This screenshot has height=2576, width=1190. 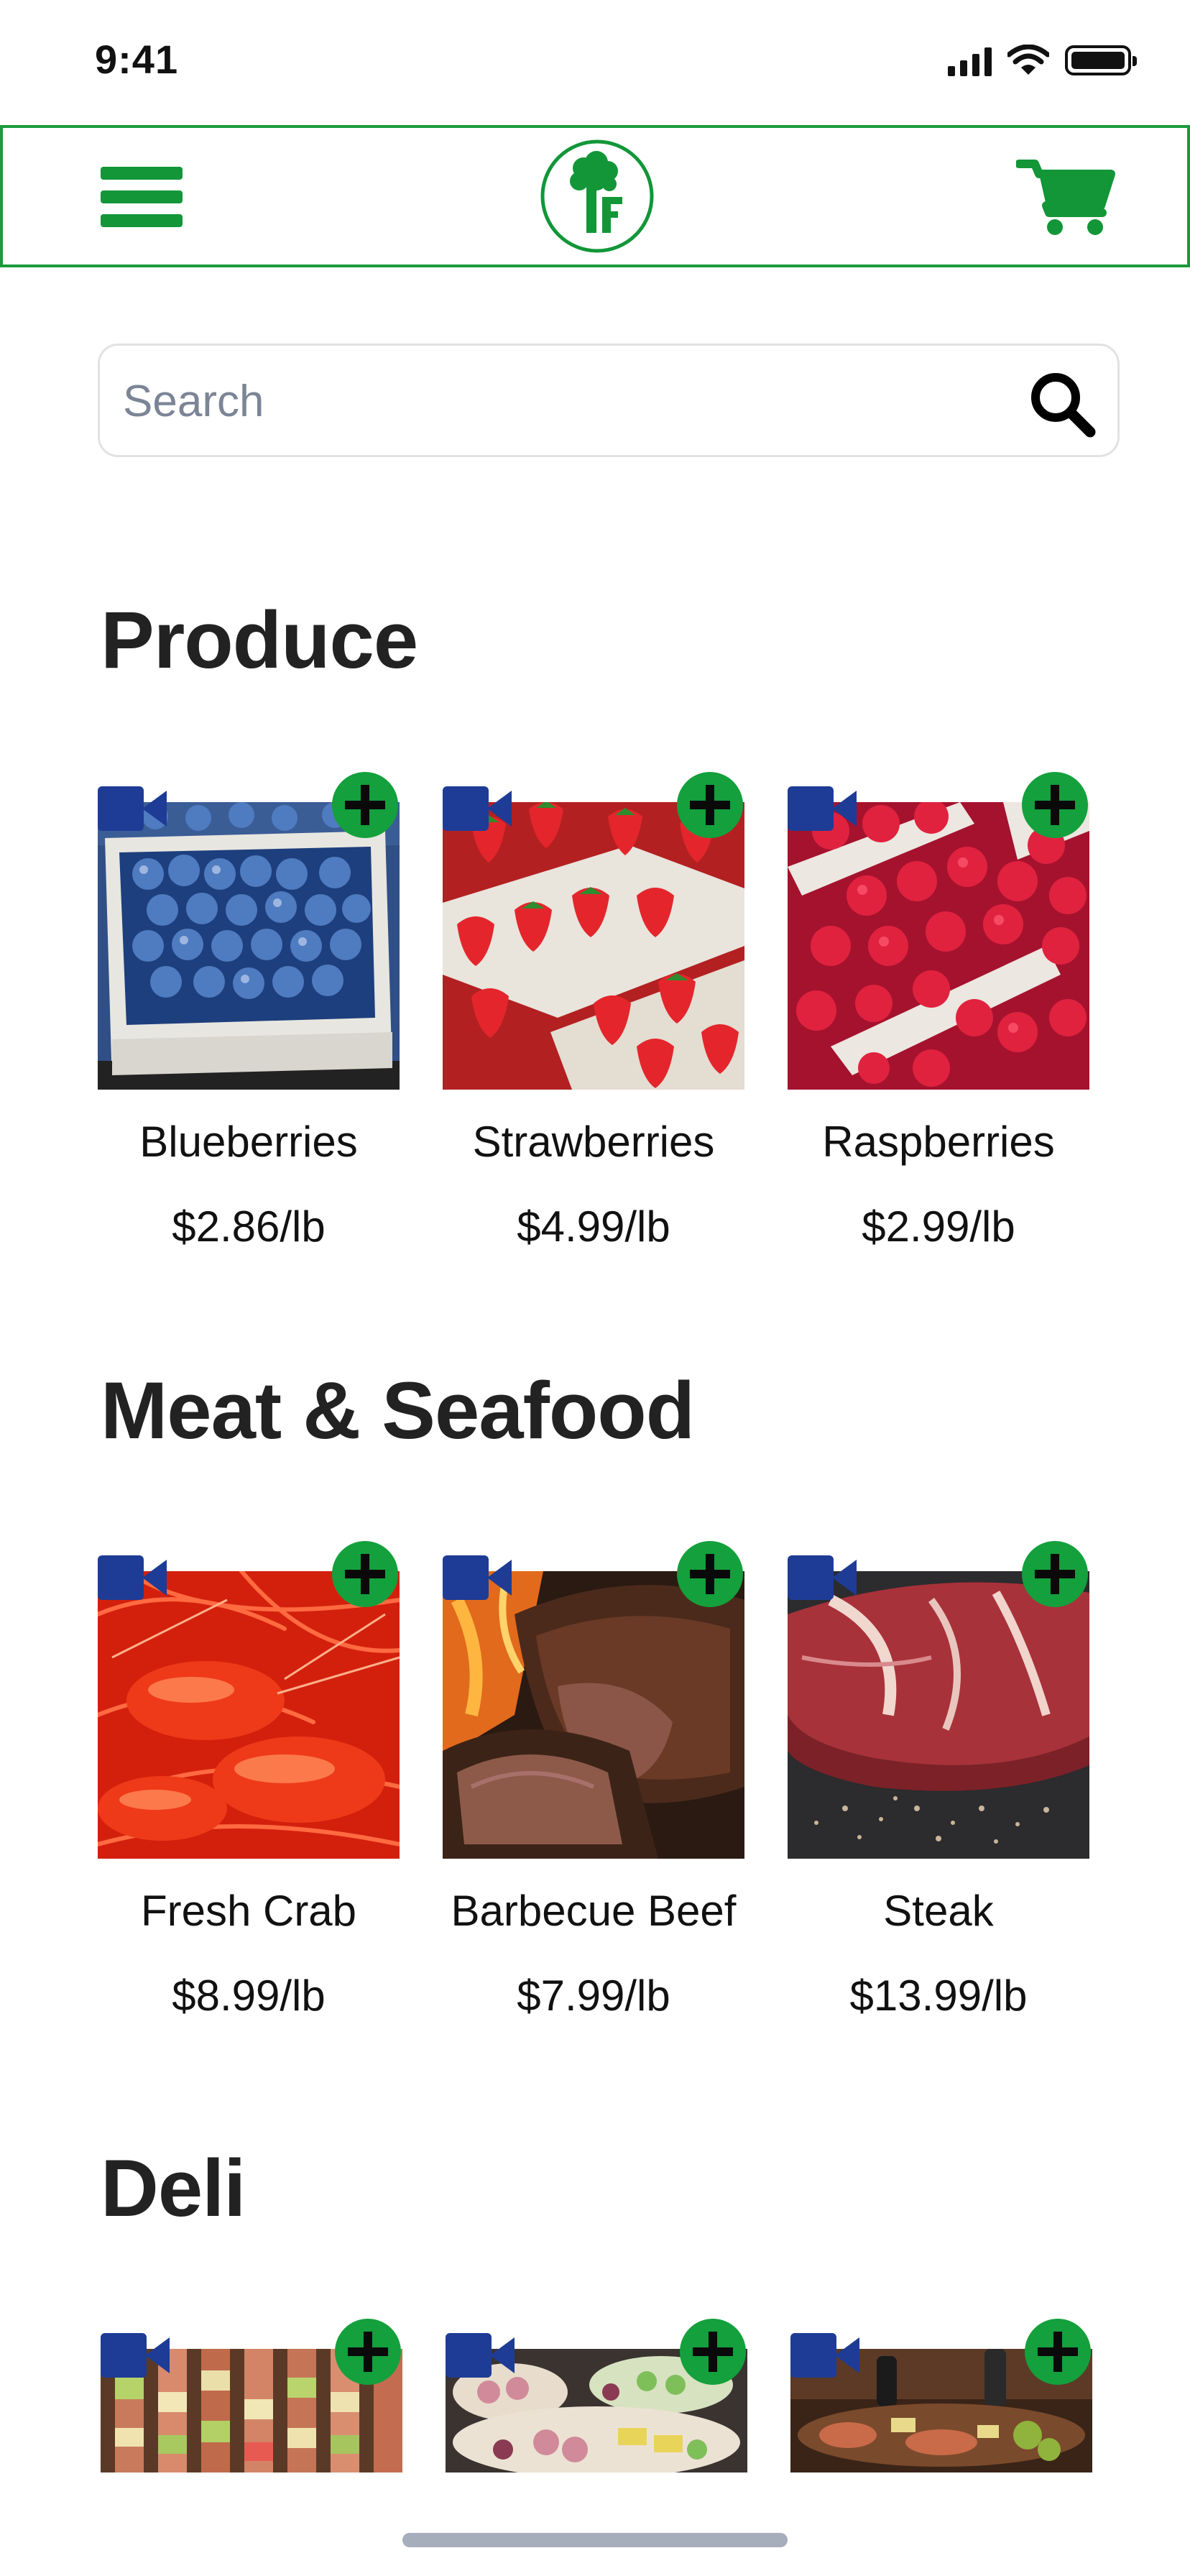 What do you see at coordinates (938, 1715) in the screenshot?
I see `product-image-steak` at bounding box center [938, 1715].